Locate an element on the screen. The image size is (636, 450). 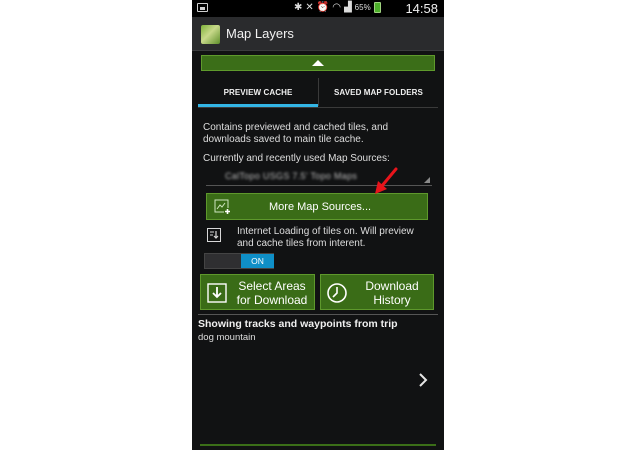
map-sources-label: Currently and recently used Map Sources: is located at coordinates (296, 158).